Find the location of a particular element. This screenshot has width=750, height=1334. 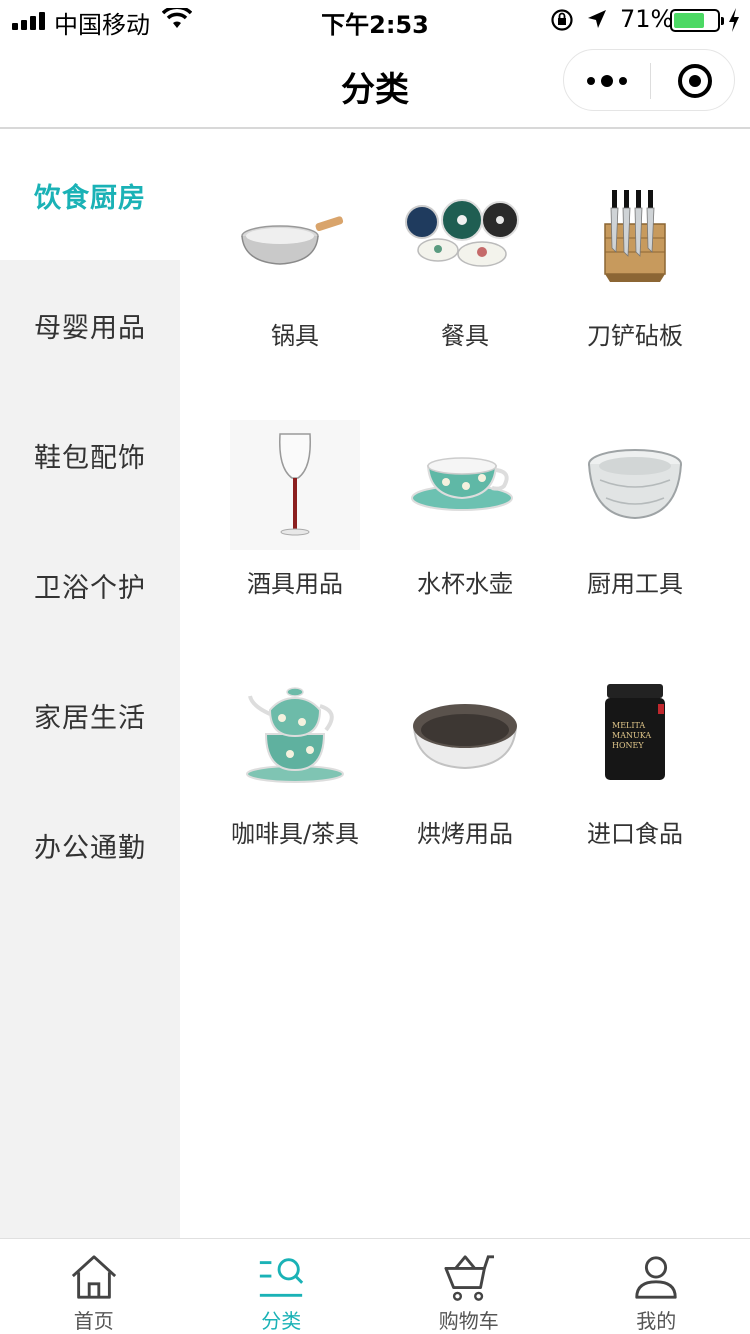

status-bar: 中国移动 下午2:53 71% is located at coordinates (375, 20).